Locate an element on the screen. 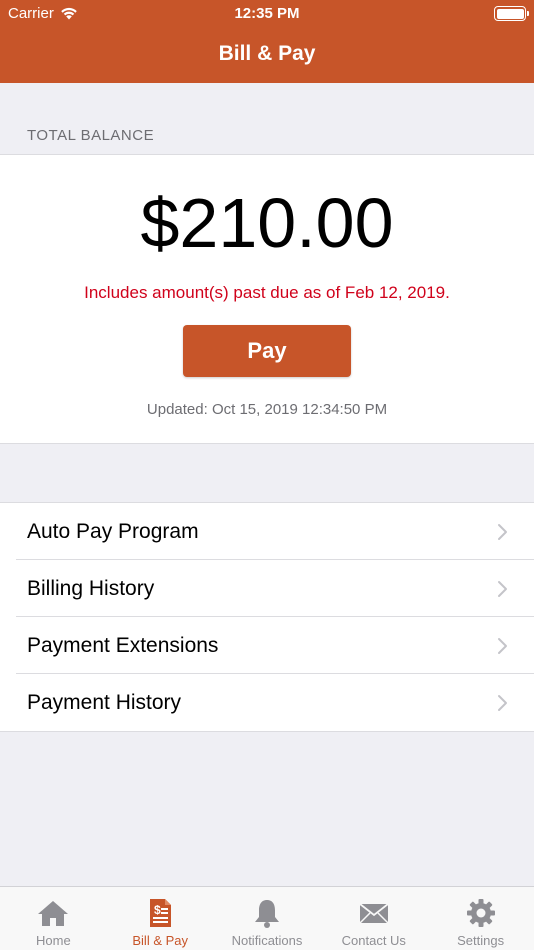 Image resolution: width=534 pixels, height=950 pixels. tab-label: Home is located at coordinates (53, 940).